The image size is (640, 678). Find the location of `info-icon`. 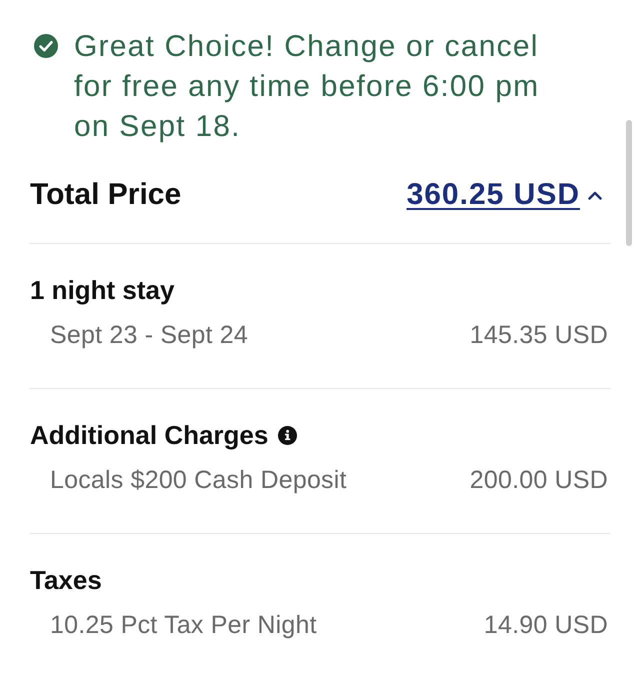

info-icon is located at coordinates (288, 435).